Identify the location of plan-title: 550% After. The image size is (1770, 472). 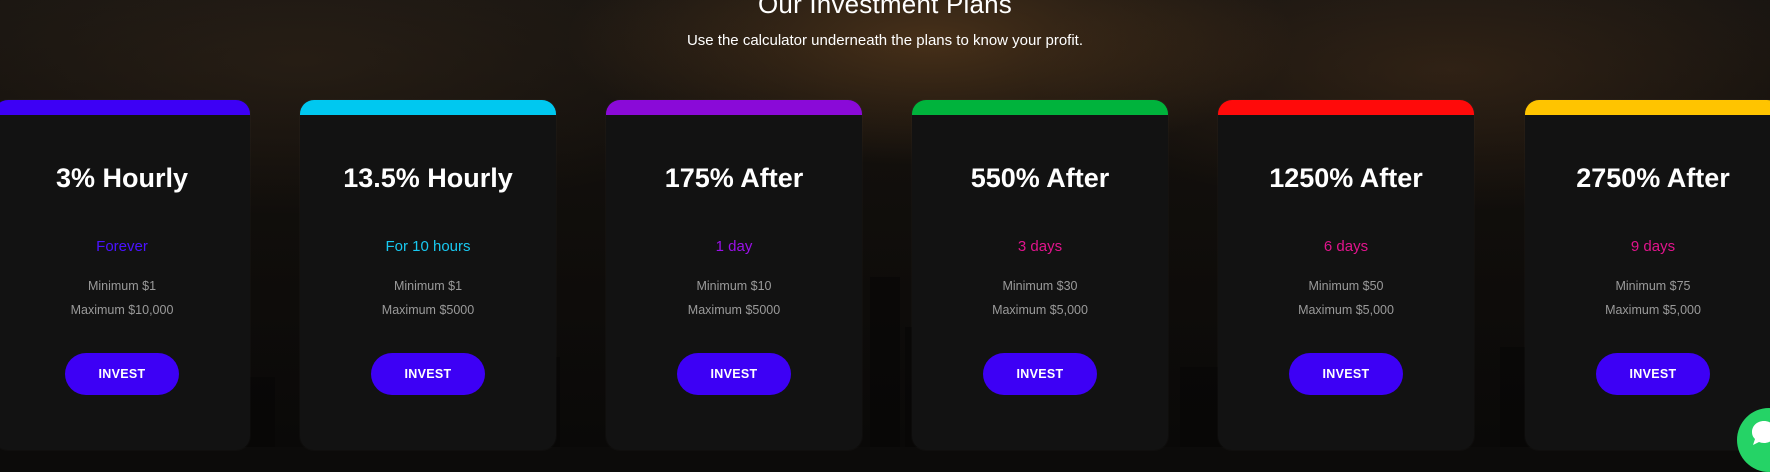
(1040, 178).